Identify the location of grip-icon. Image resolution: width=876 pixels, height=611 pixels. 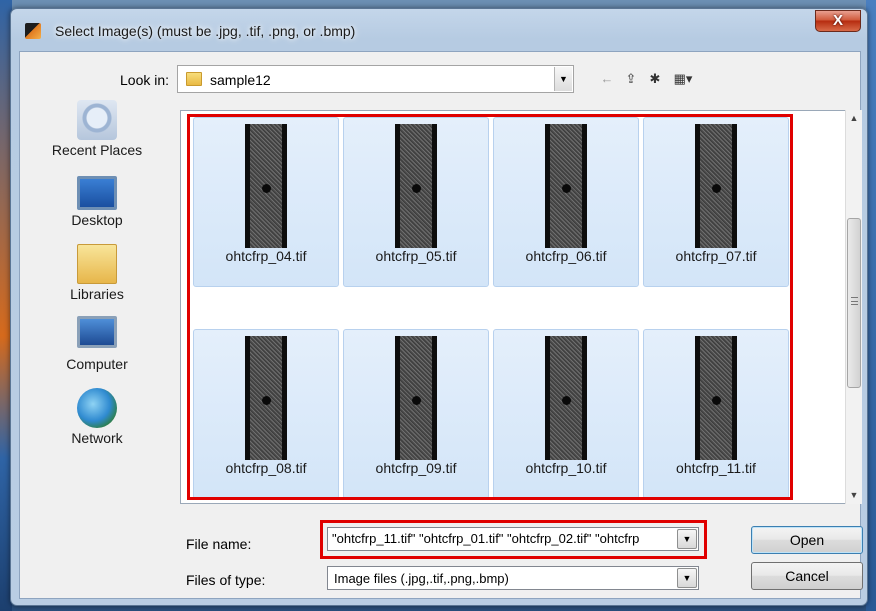
(854, 301).